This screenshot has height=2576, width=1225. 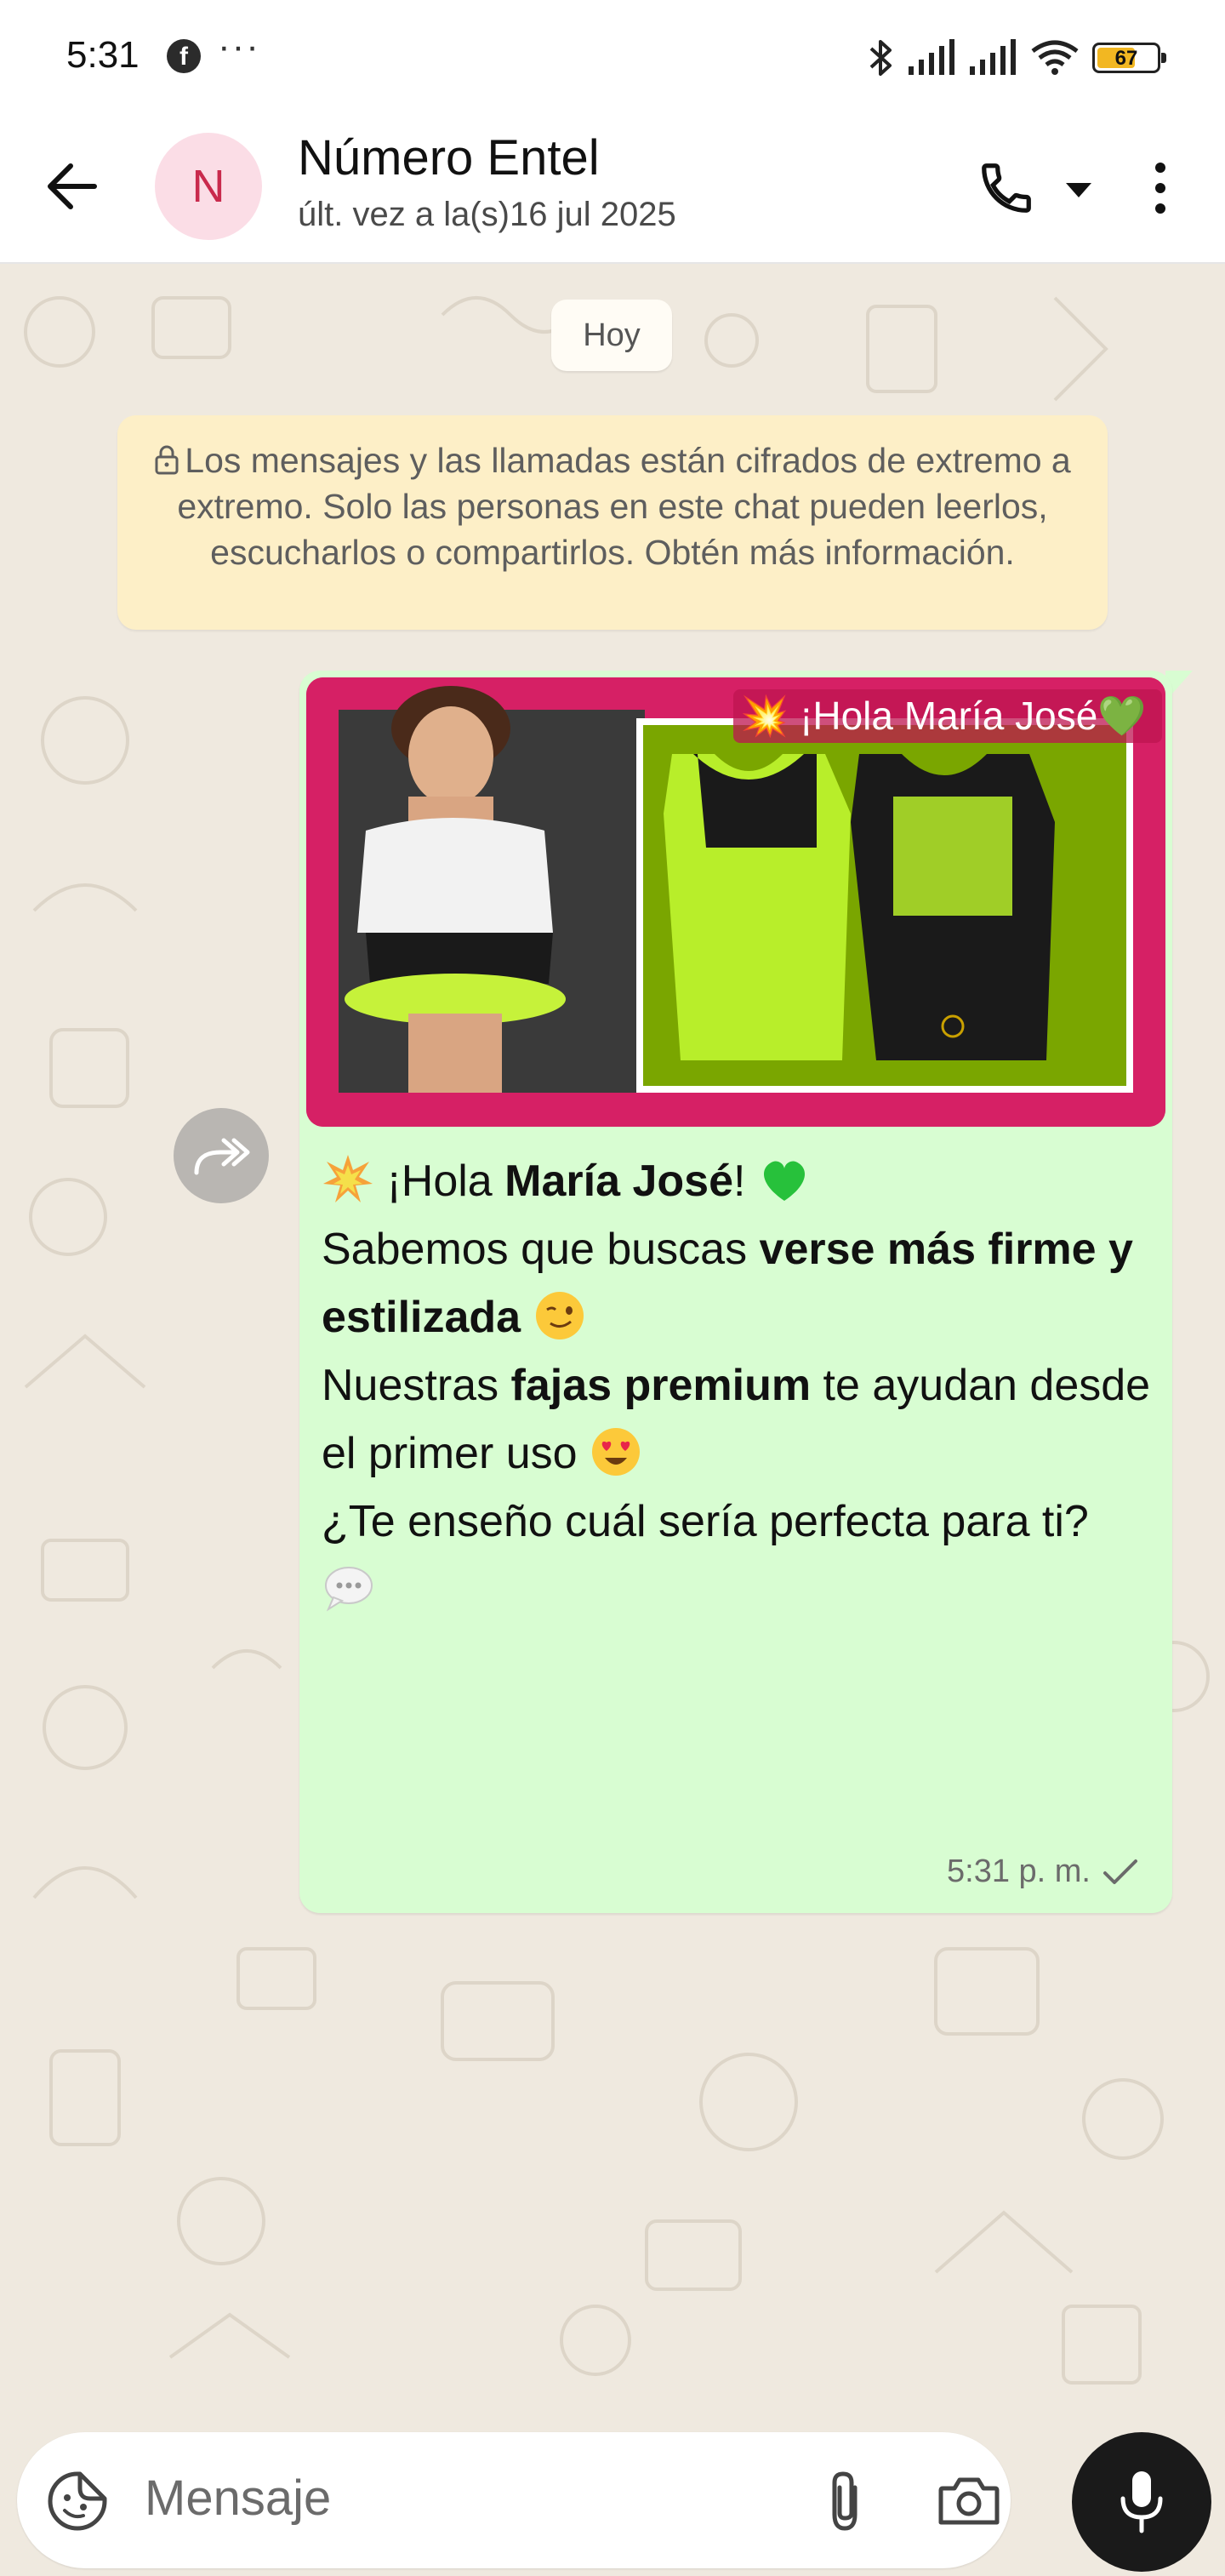 I want to click on message-image: 💥 ¡Hola María José💚, so click(x=735, y=902).